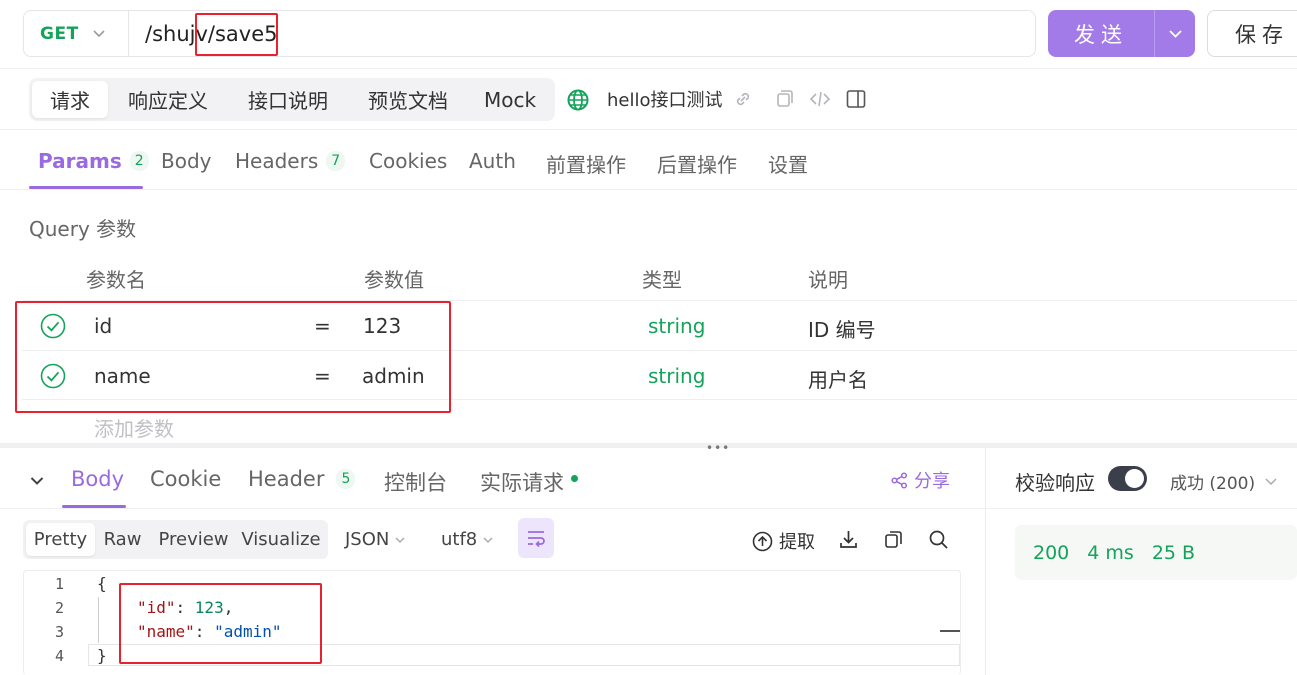 This screenshot has height=675, width=1297. Describe the element at coordinates (932, 481) in the screenshot. I see `share-label: 分享` at that location.